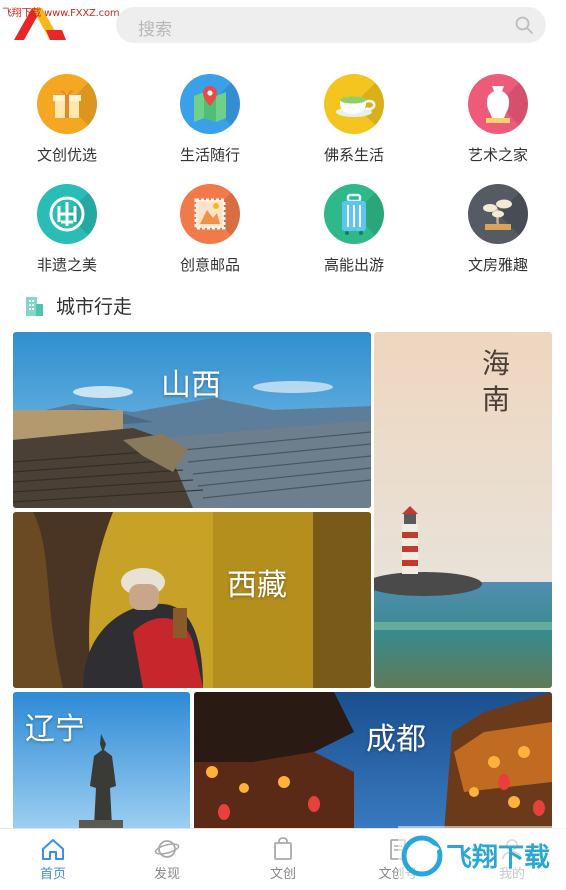 This screenshot has width=566, height=890. I want to click on category-label: 文创优选, so click(66, 155).